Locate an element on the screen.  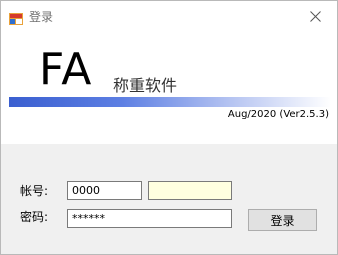
close-button is located at coordinates (315, 16).